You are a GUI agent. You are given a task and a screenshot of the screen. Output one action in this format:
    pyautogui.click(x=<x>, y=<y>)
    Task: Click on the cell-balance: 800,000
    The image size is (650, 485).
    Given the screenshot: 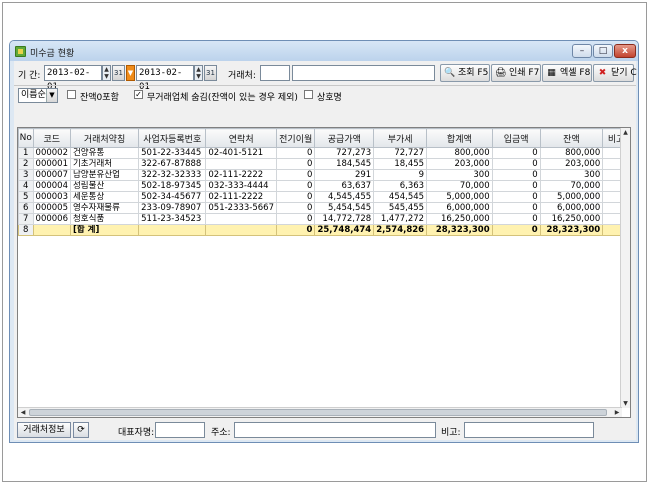 What is the action you would take?
    pyautogui.click(x=571, y=153)
    